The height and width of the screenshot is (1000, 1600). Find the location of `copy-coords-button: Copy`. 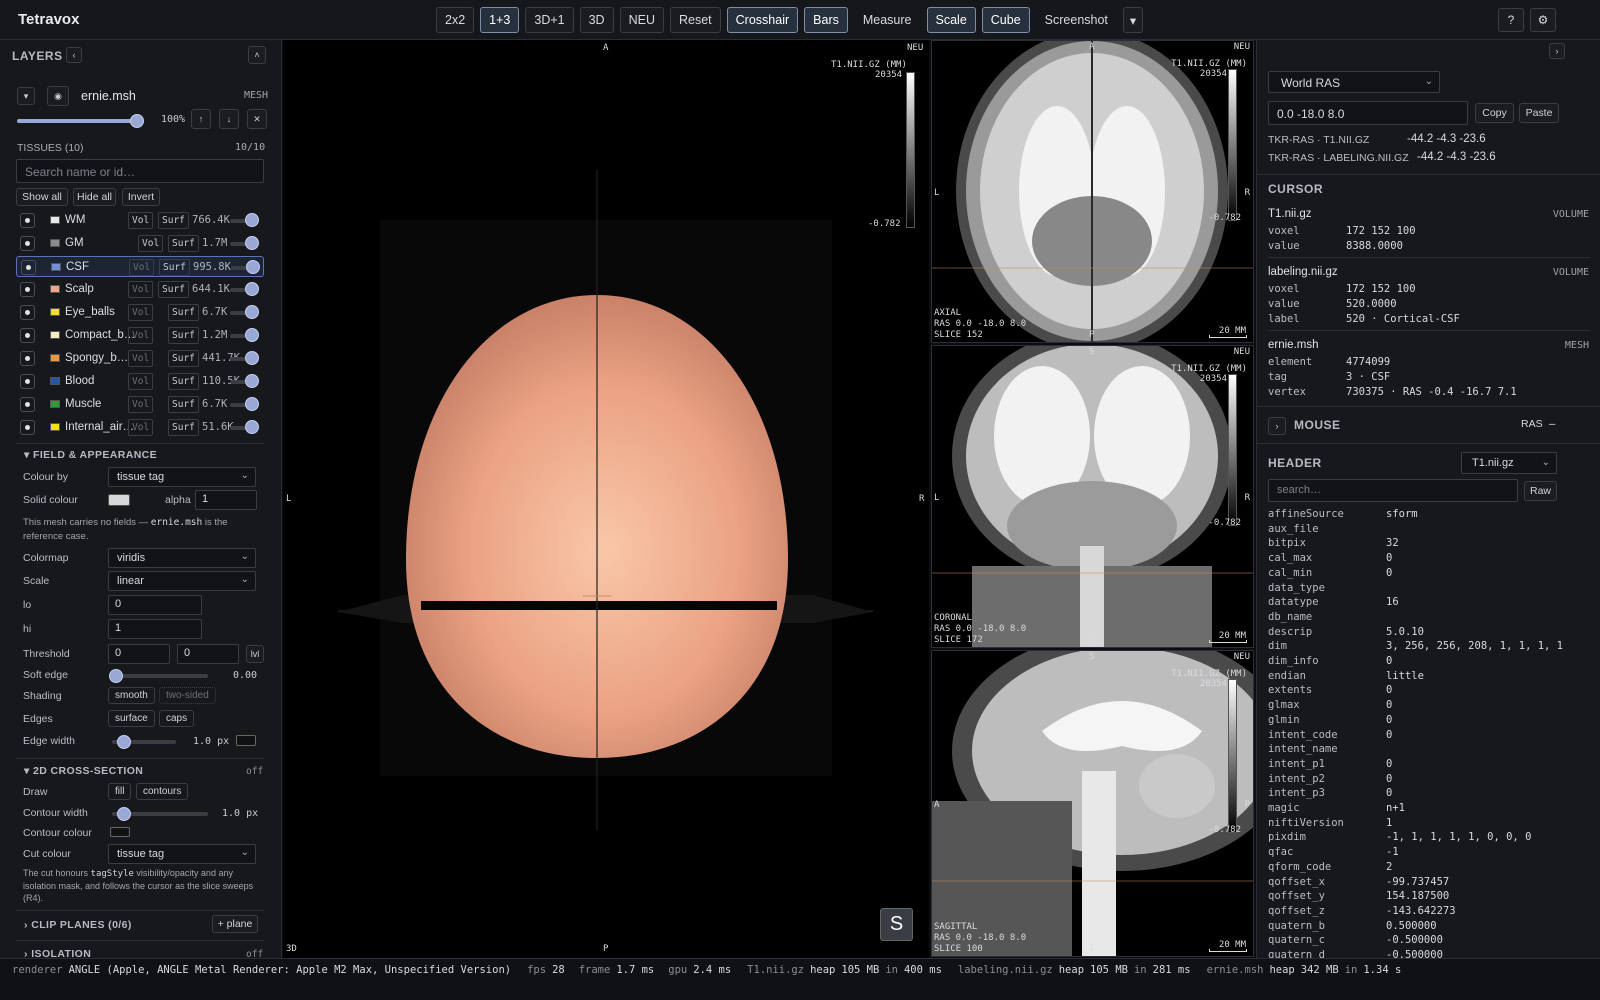

copy-coords-button: Copy is located at coordinates (1494, 113).